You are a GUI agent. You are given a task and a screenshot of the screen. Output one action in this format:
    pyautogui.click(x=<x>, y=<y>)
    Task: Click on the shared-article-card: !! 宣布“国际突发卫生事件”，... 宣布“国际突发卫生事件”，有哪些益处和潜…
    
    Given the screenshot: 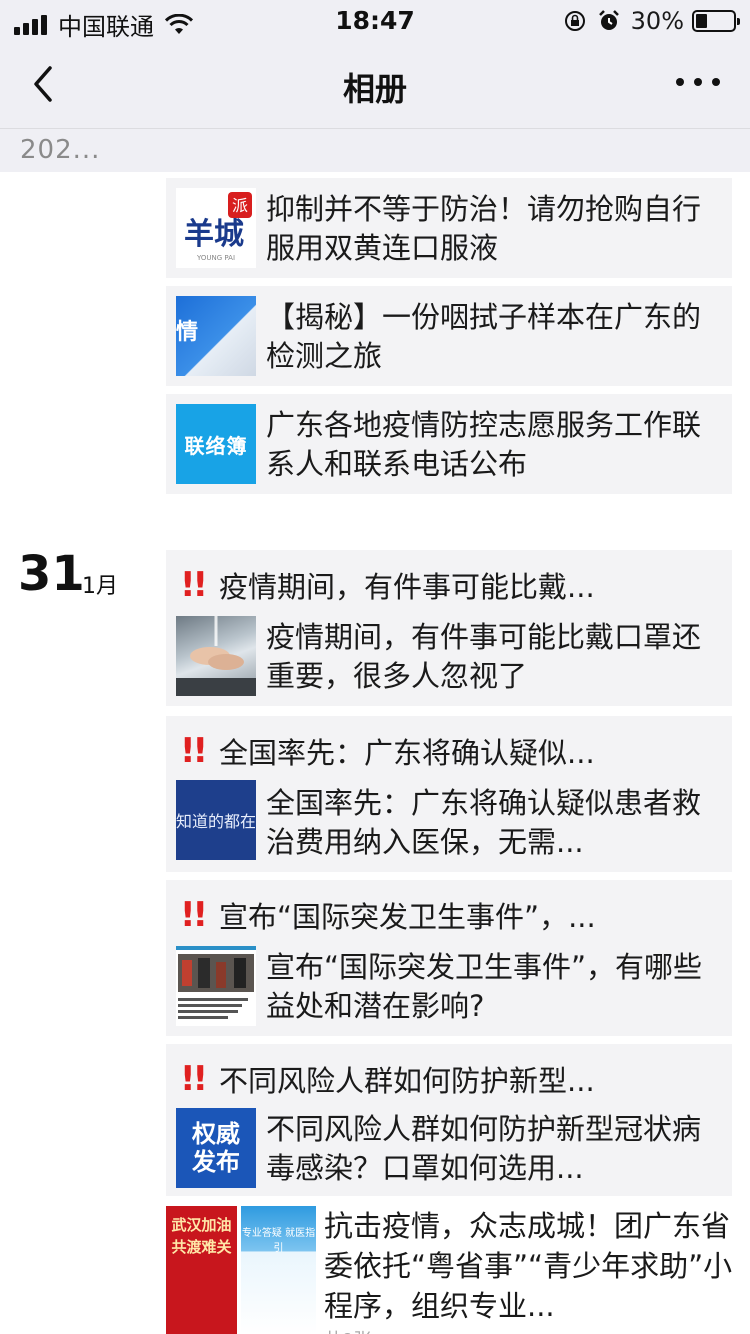 What is the action you would take?
    pyautogui.click(x=449, y=958)
    